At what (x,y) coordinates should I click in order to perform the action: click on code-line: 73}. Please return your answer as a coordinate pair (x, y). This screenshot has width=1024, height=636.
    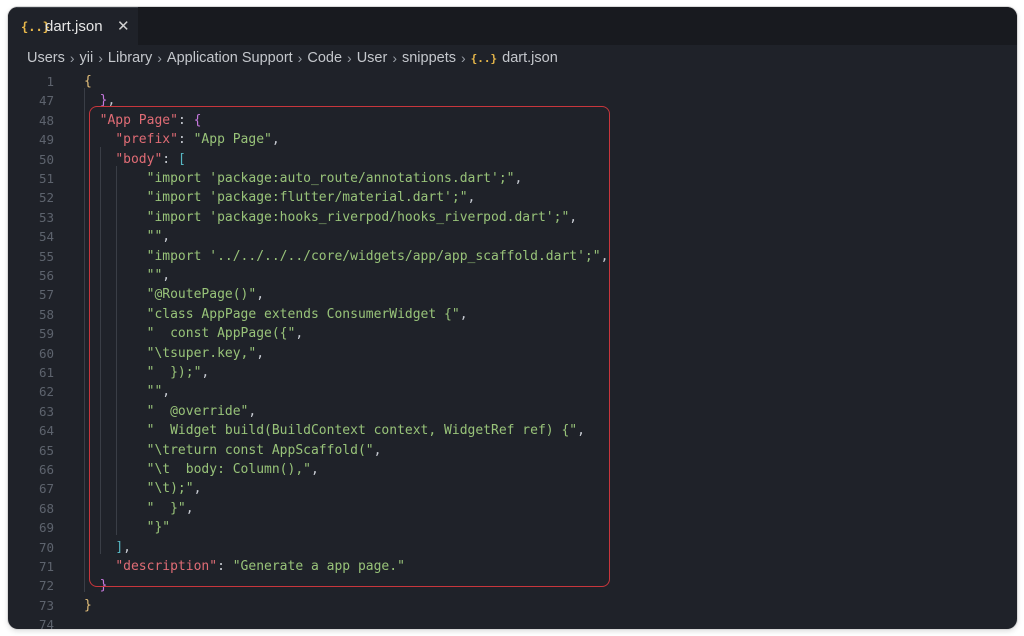
    Looking at the image, I should click on (508, 605).